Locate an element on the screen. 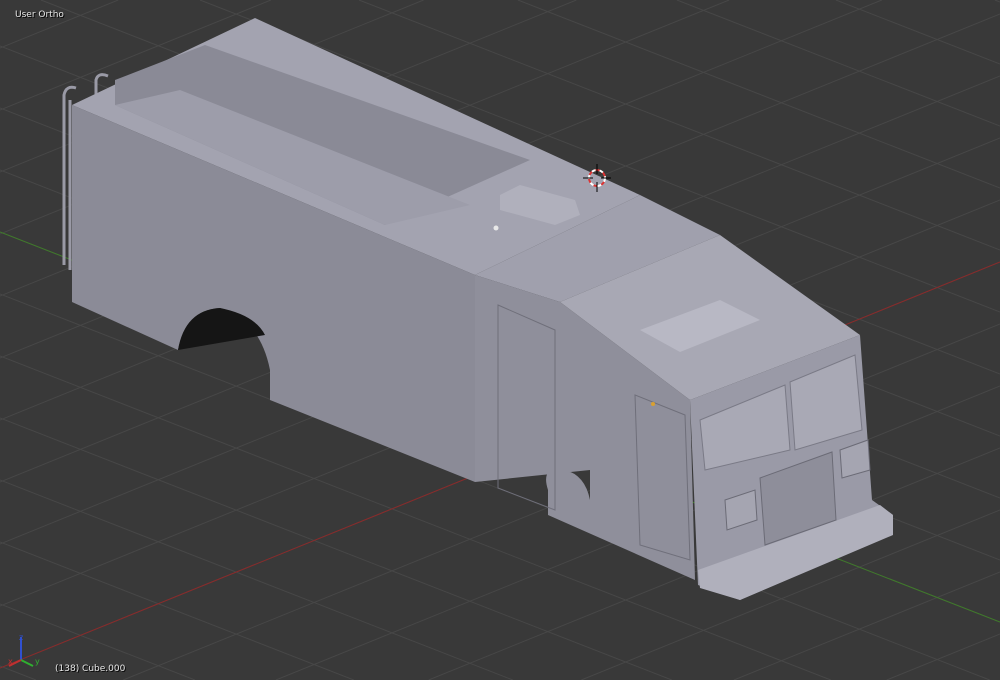 The height and width of the screenshot is (680, 1000). vertex-dot is located at coordinates (653, 404).